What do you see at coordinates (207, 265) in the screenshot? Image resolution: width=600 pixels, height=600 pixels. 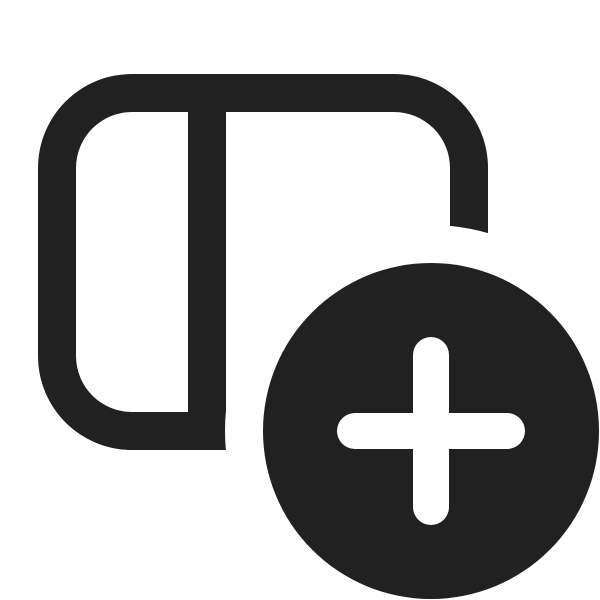 I see `panel-divider-icon` at bounding box center [207, 265].